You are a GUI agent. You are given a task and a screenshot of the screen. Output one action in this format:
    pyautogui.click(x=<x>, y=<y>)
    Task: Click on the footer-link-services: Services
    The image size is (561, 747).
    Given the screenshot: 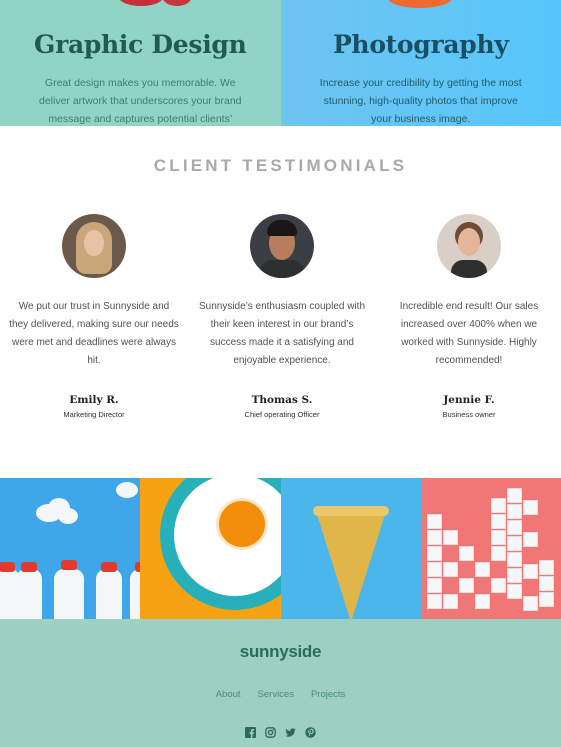 What is the action you would take?
    pyautogui.click(x=276, y=694)
    